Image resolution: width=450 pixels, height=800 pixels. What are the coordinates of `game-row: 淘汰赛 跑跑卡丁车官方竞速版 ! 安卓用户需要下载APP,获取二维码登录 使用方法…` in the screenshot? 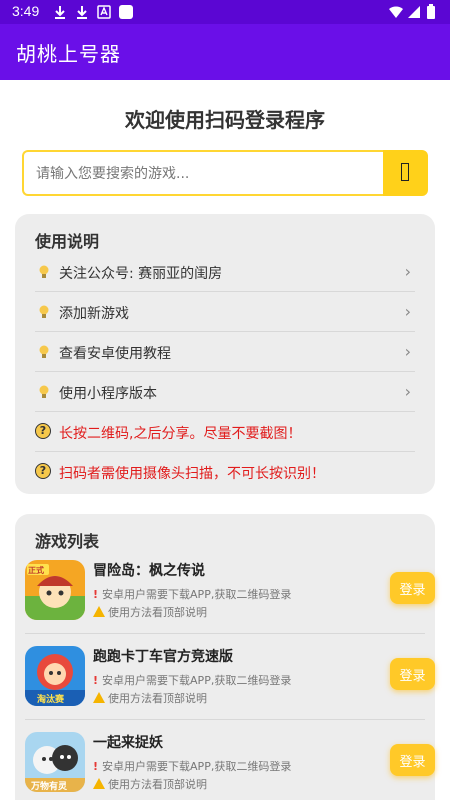 It's located at (230, 677).